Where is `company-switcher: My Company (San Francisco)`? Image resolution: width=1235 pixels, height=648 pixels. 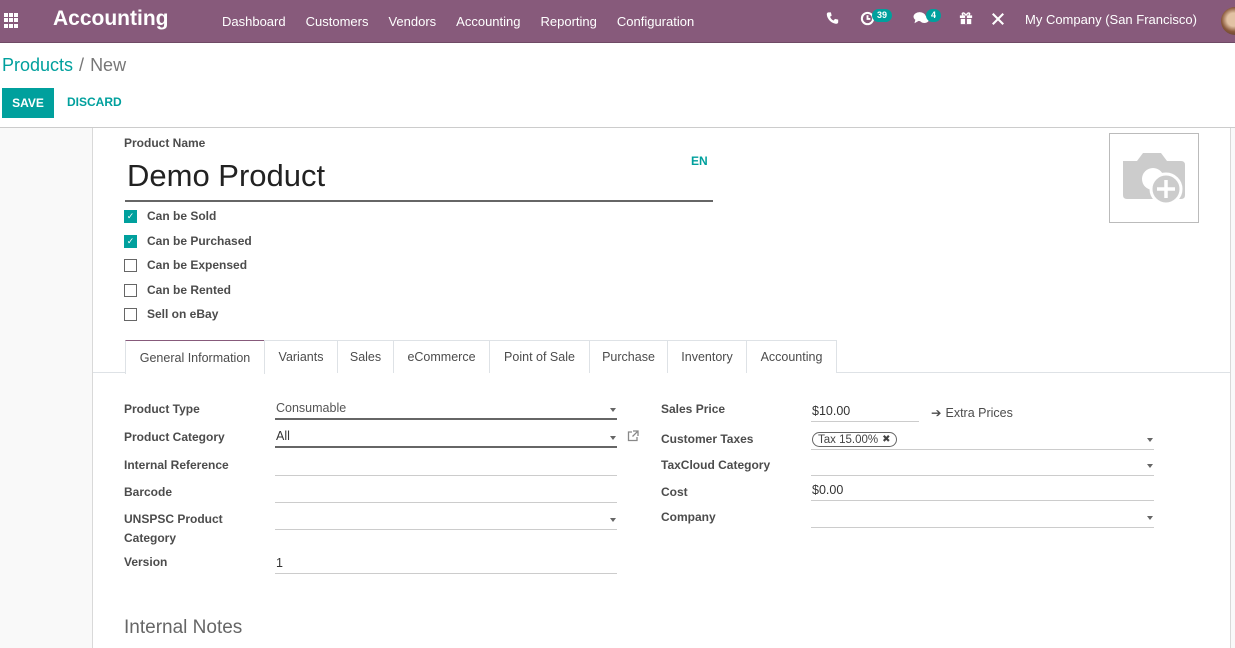 company-switcher: My Company (San Francisco) is located at coordinates (1111, 19).